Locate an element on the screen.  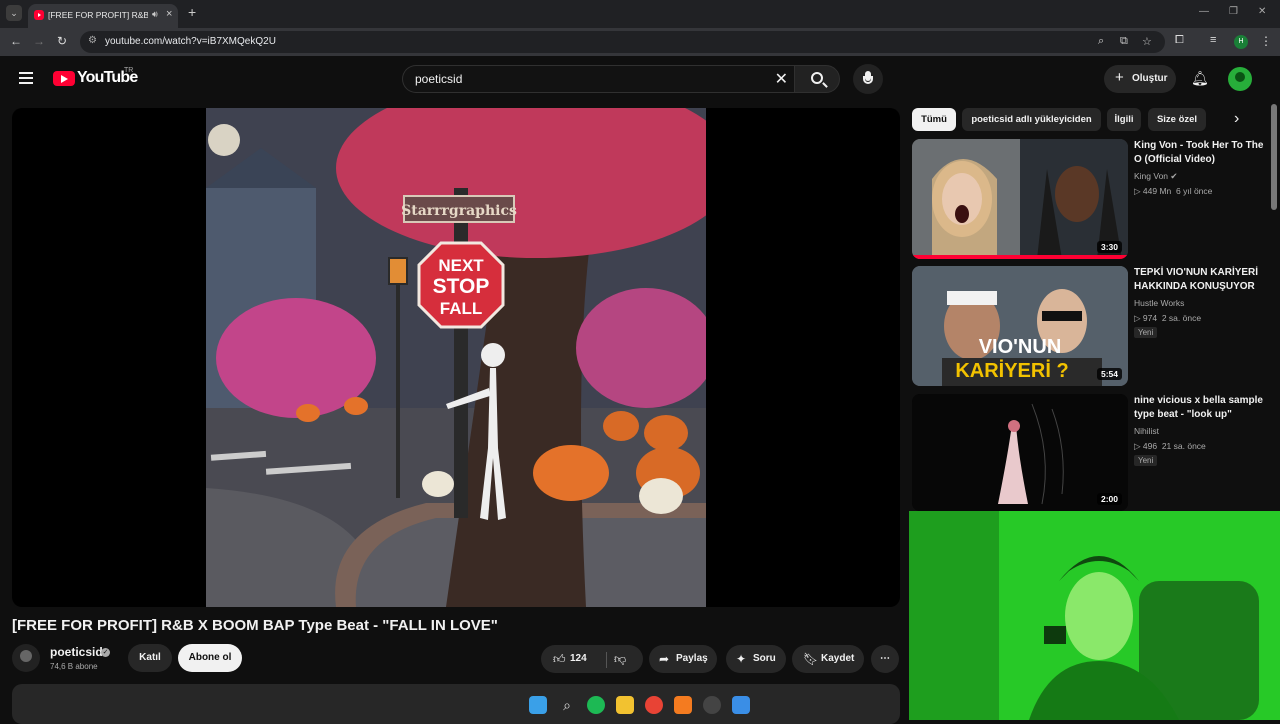
voice-search-button is located at coordinates (868, 79).